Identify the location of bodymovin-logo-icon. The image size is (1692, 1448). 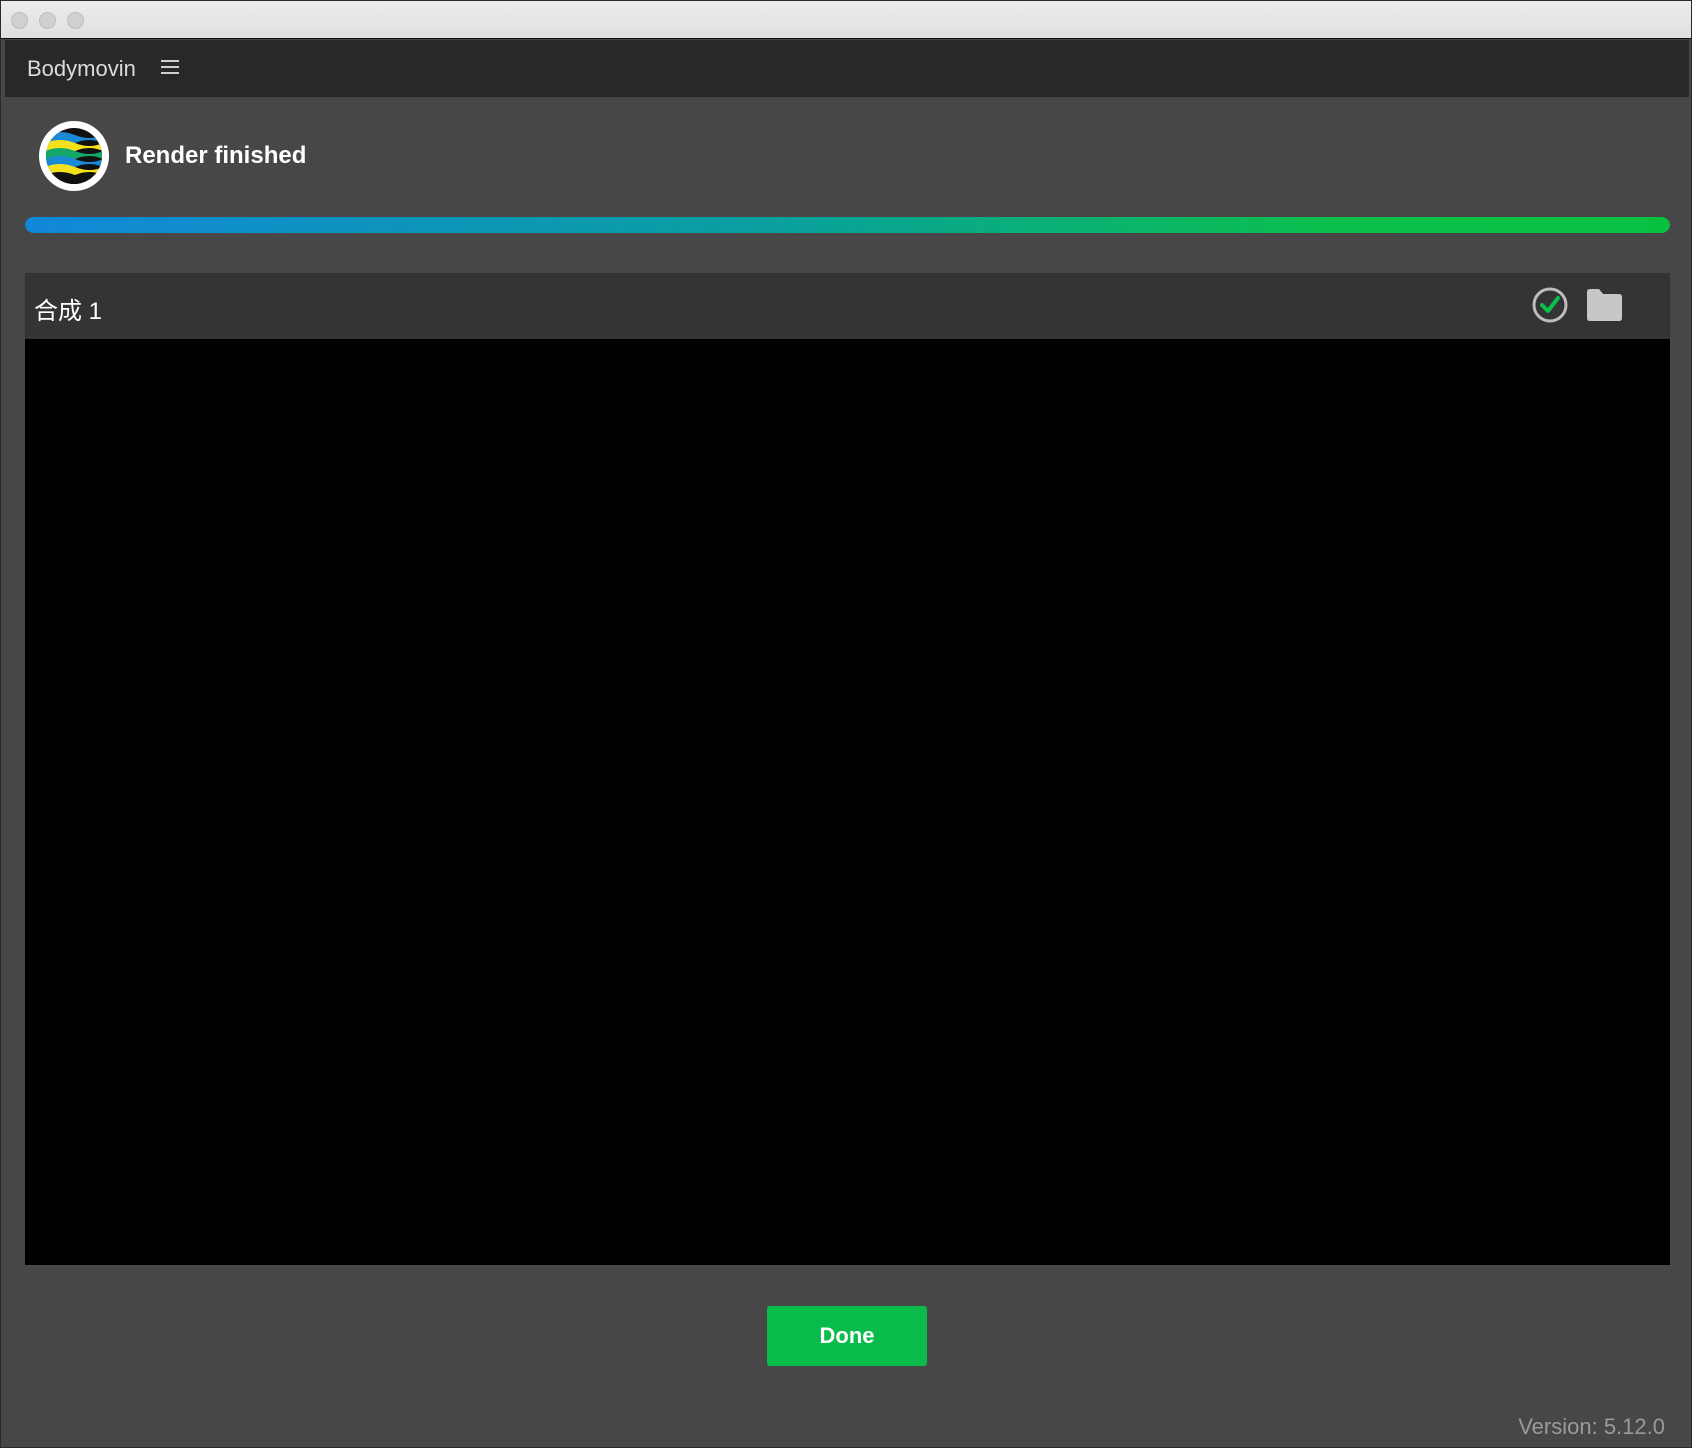
(74, 156).